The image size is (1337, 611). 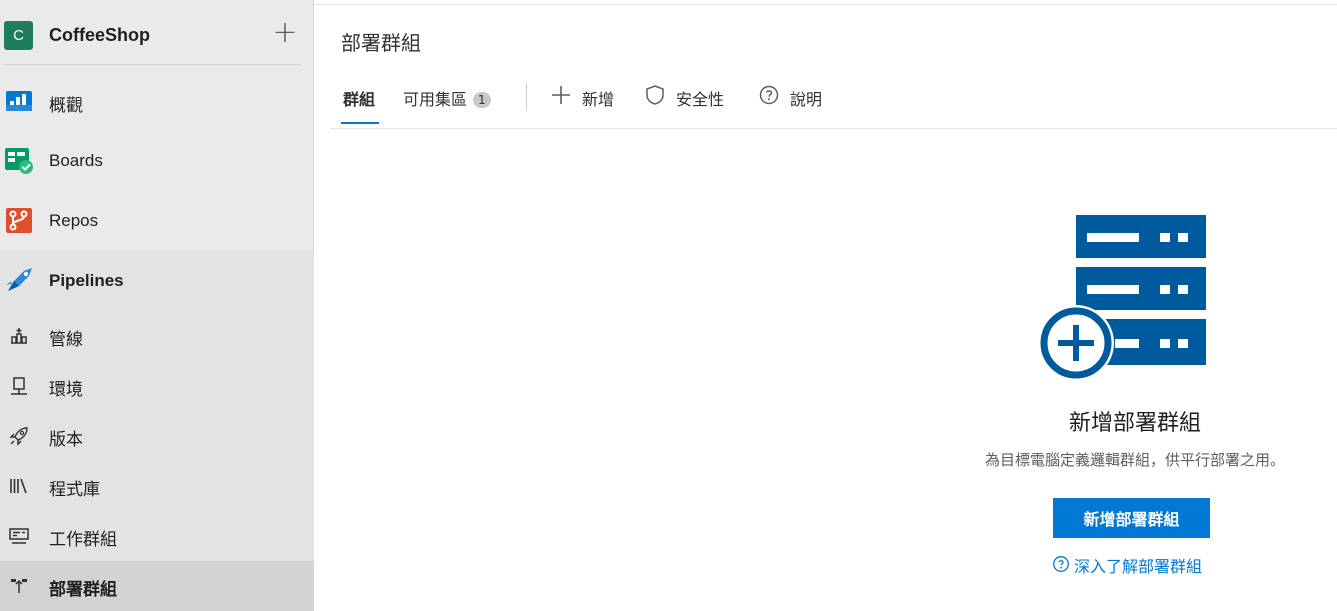 I want to click on pipelines-group: Pipelines 管線 環境 版本 程式庫 工作群組 部署群組, so click(x=157, y=431).